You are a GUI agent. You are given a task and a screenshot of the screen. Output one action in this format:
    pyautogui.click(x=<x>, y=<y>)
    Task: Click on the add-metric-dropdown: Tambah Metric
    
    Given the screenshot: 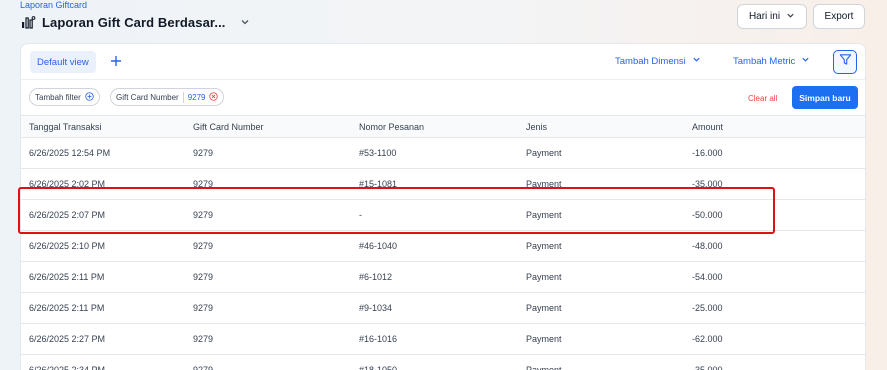 What is the action you would take?
    pyautogui.click(x=771, y=61)
    